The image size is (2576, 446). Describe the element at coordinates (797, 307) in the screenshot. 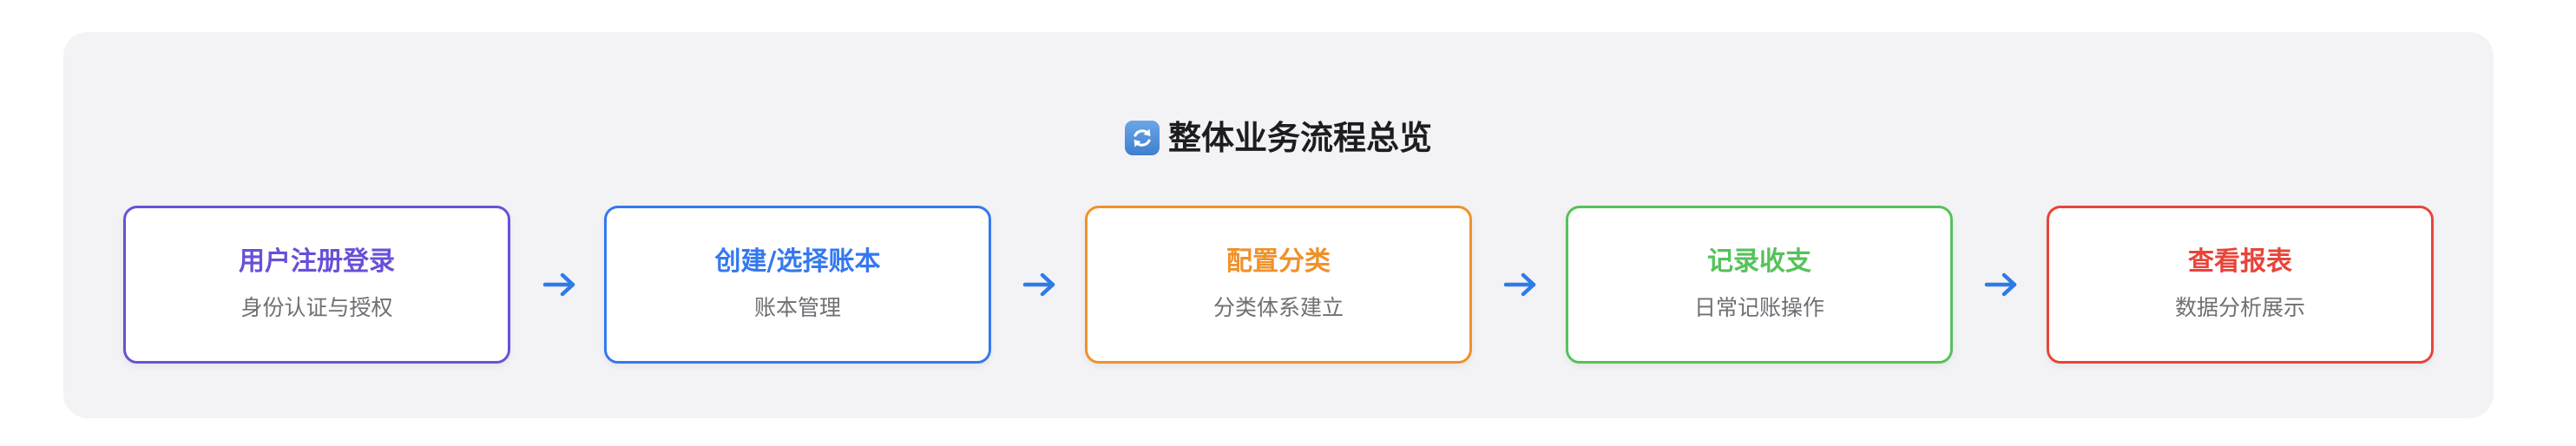

I see `step-subtitle: 账本管理` at that location.